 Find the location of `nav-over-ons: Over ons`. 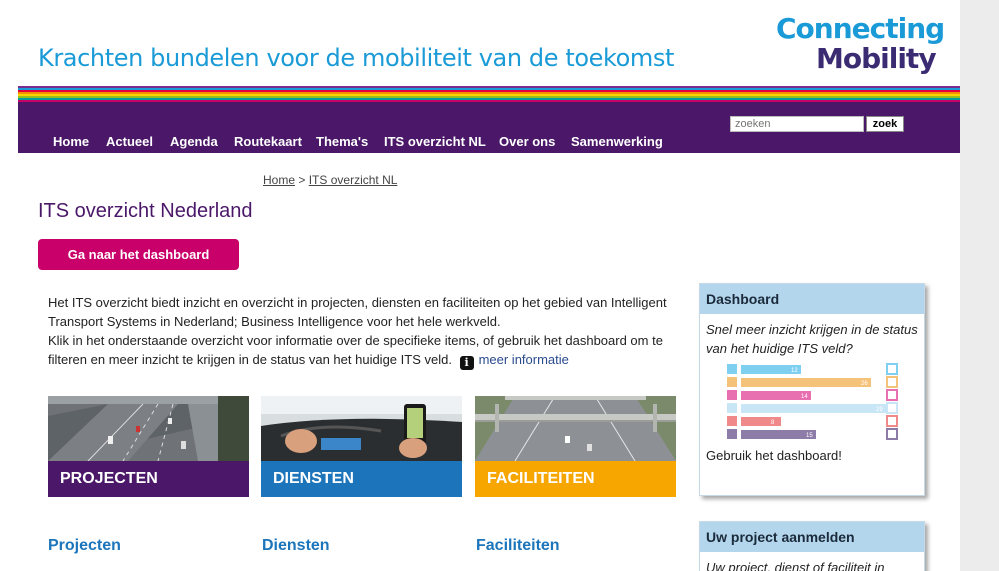

nav-over-ons: Over ons is located at coordinates (527, 141).